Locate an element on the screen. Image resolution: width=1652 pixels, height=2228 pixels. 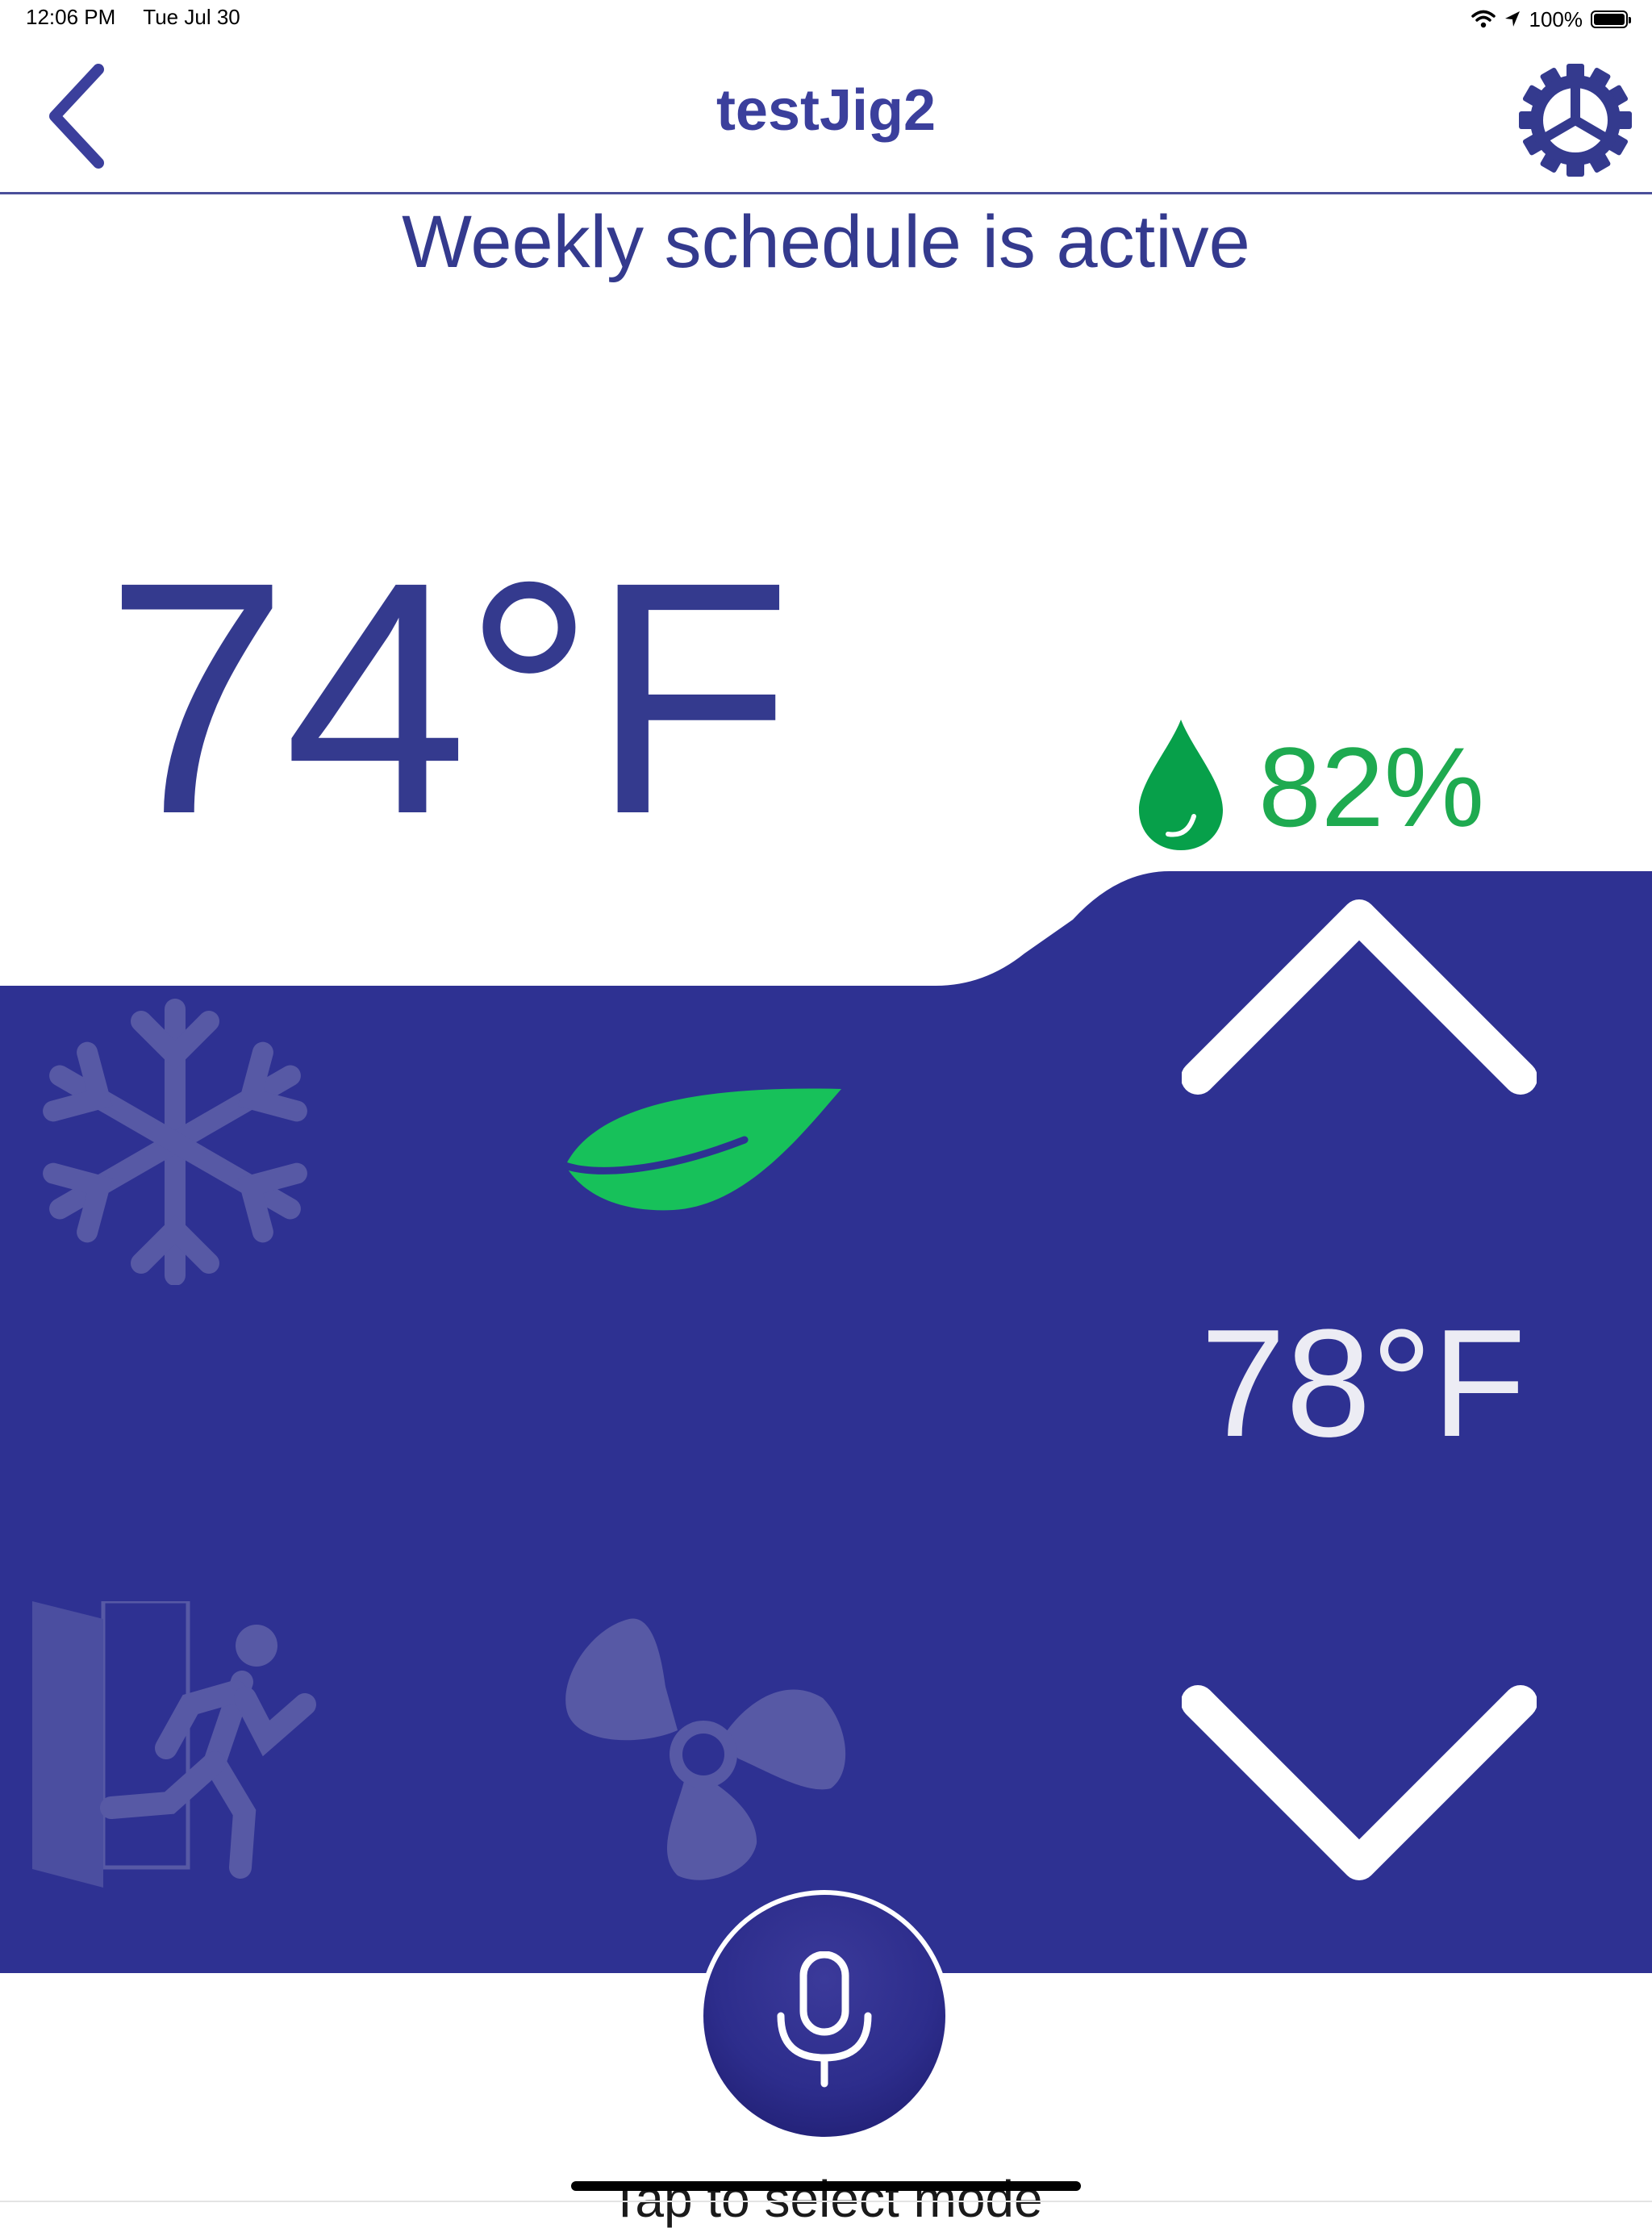
increase-setpoint-button is located at coordinates (1359, 1000).